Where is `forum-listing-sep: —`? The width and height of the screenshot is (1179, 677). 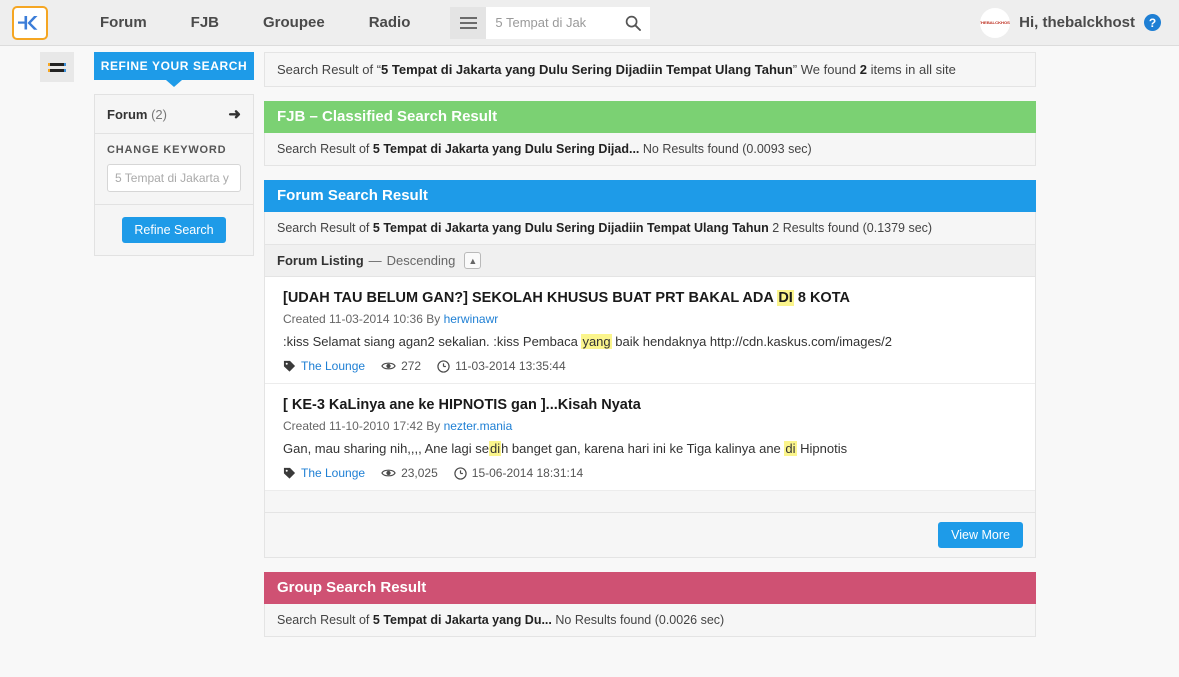 forum-listing-sep: — is located at coordinates (375, 260).